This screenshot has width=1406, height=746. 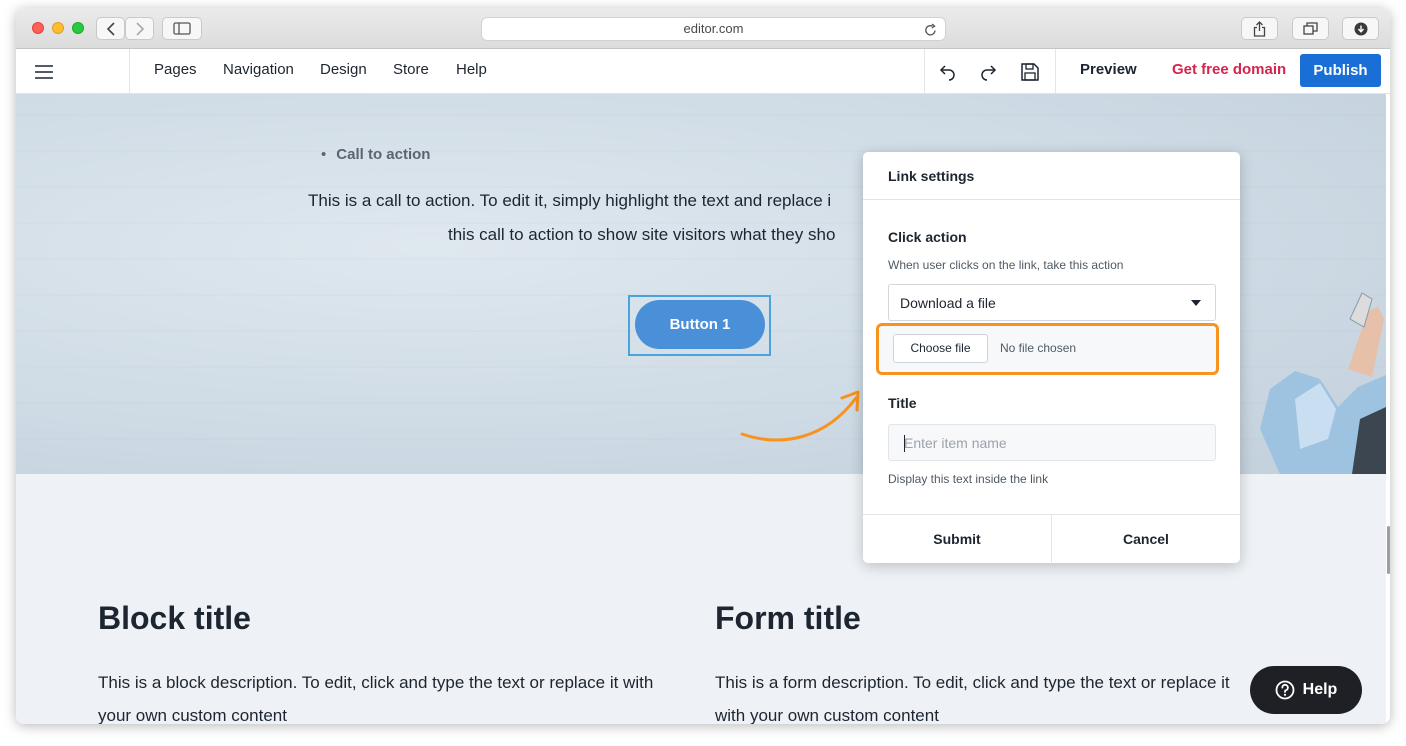 I want to click on cta-bullet: • Call to action, so click(x=375, y=154).